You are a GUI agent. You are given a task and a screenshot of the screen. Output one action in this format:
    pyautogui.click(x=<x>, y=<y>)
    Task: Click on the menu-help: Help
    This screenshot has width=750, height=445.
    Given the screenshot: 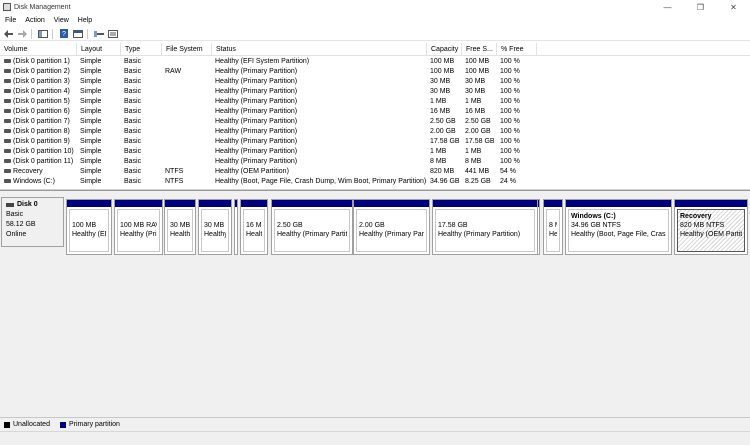 What is the action you would take?
    pyautogui.click(x=85, y=20)
    